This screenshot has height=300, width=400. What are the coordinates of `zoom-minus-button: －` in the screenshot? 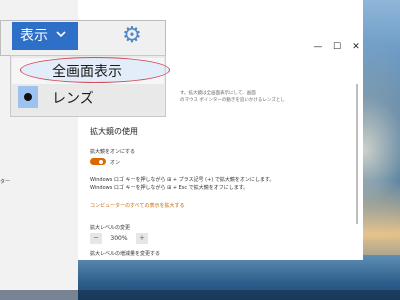 It's located at (96, 238).